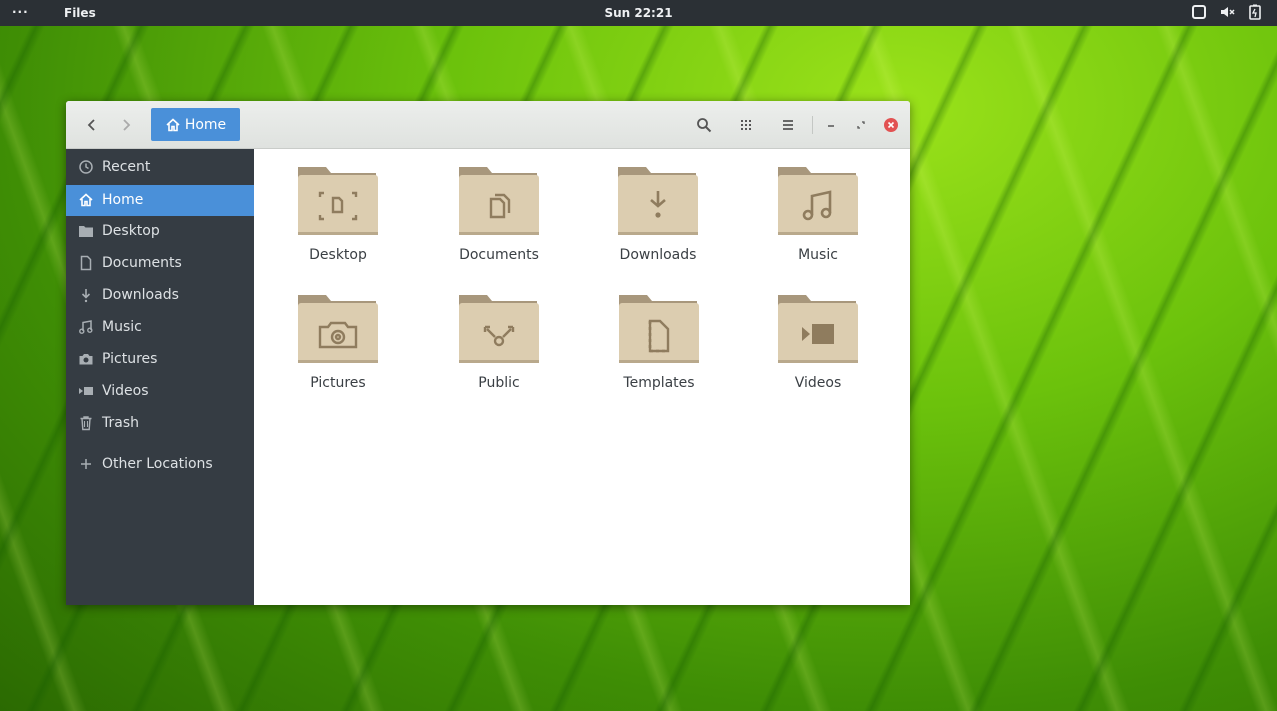 The image size is (1277, 711). I want to click on back-button, so click(92, 125).